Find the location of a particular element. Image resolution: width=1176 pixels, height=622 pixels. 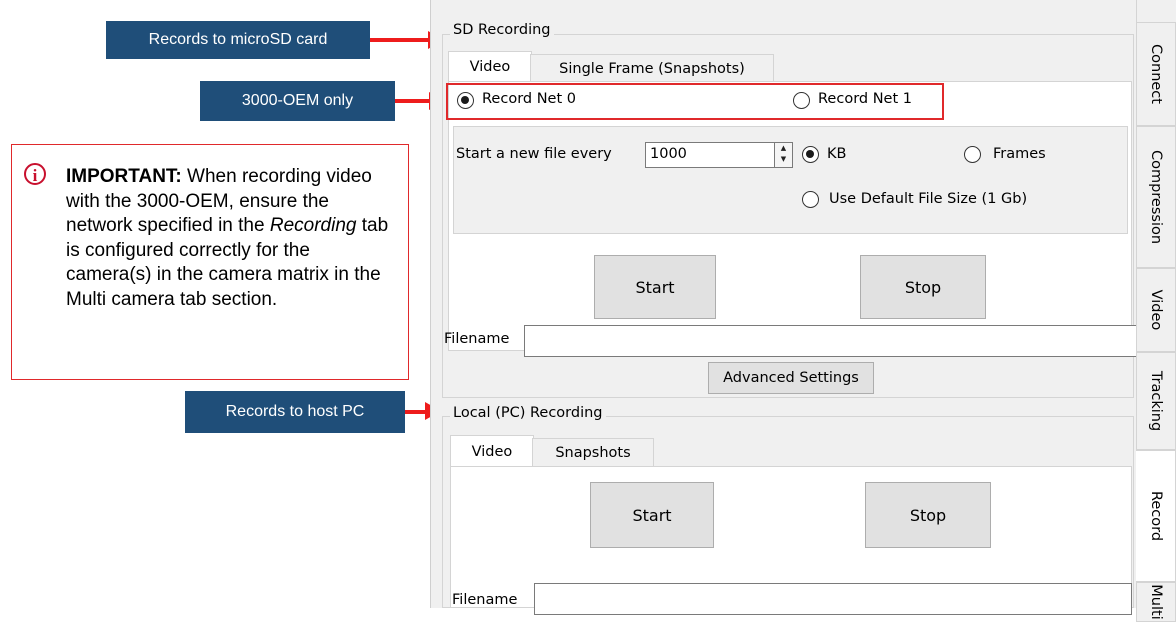

sd-filename-label: Filename is located at coordinates (477, 339).